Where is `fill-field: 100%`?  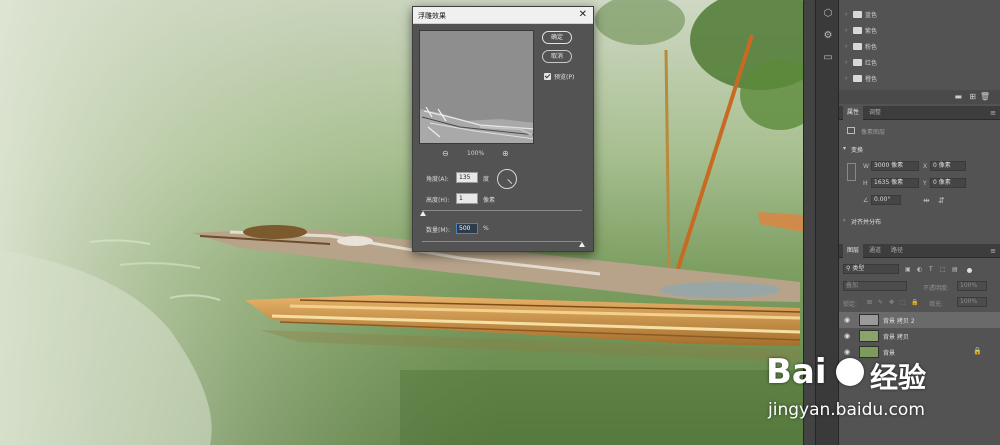
fill-field: 100% is located at coordinates (972, 302).